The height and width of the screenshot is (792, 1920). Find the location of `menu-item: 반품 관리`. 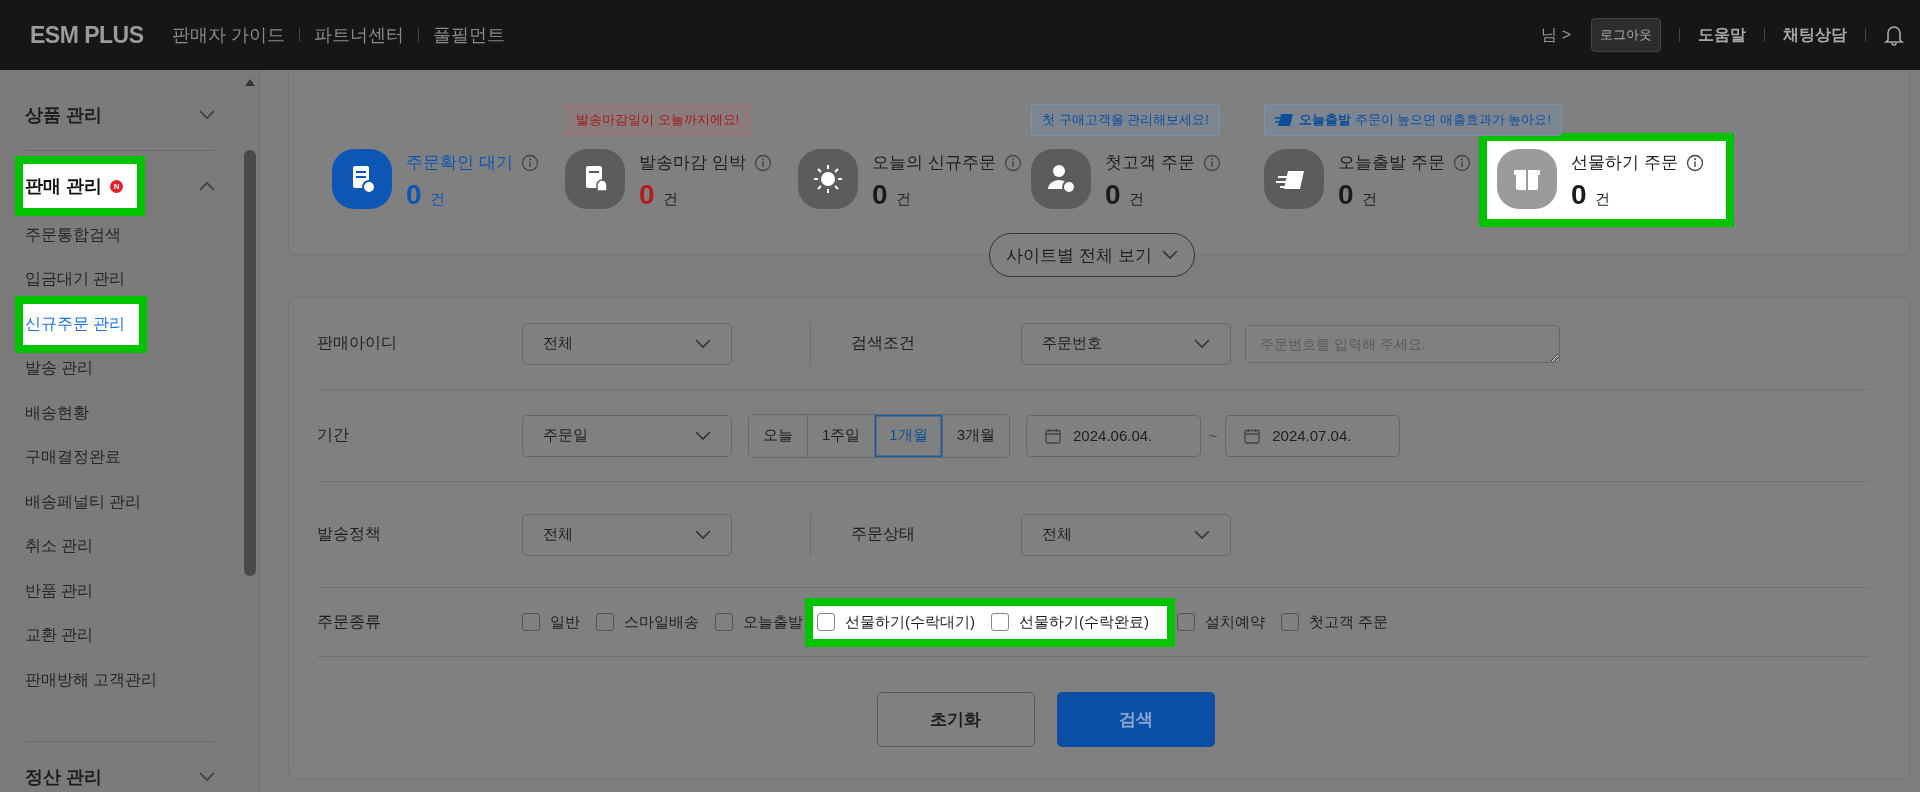

menu-item: 반품 관리 is located at coordinates (59, 591).